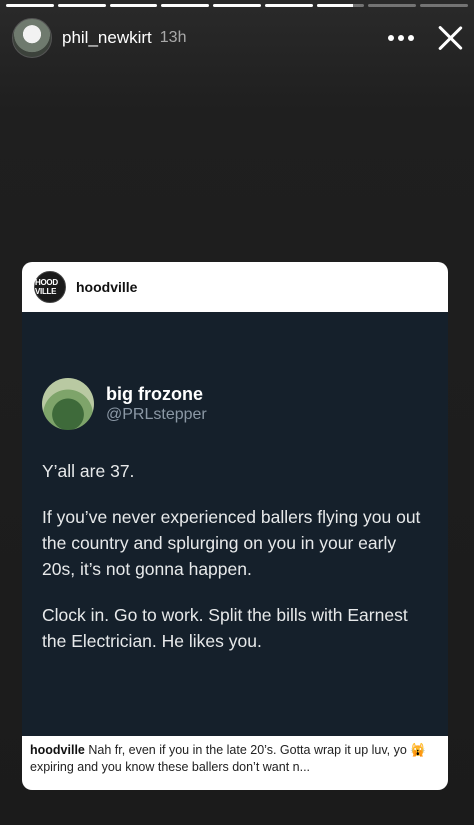 This screenshot has height=825, width=474. Describe the element at coordinates (154, 394) in the screenshot. I see `tweet-author-name: big frozone` at that location.